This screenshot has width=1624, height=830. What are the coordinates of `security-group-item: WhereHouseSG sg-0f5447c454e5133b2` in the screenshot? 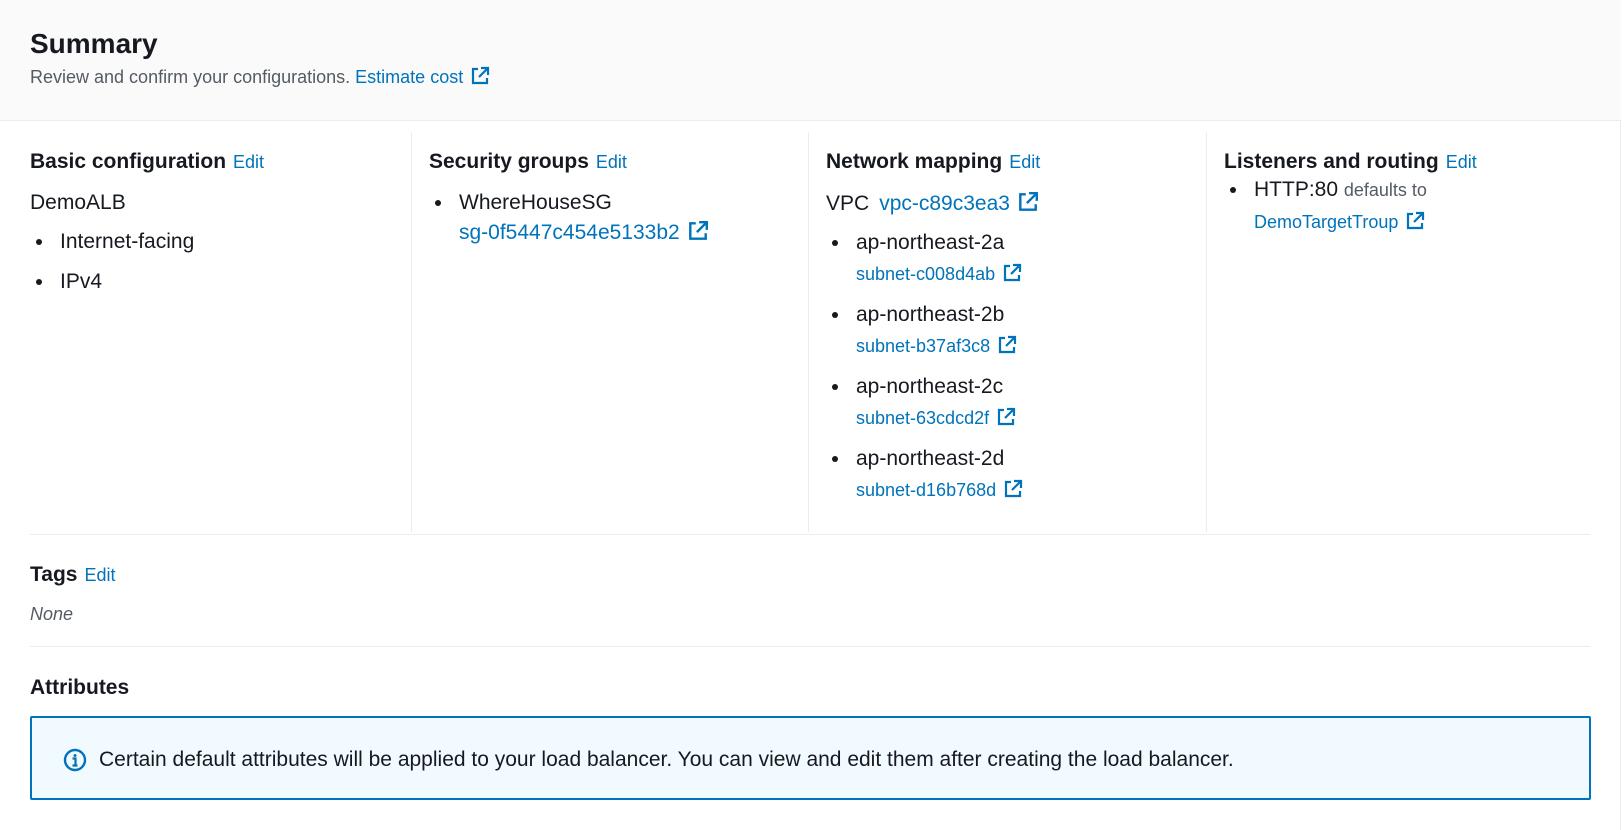 It's located at (619, 217).